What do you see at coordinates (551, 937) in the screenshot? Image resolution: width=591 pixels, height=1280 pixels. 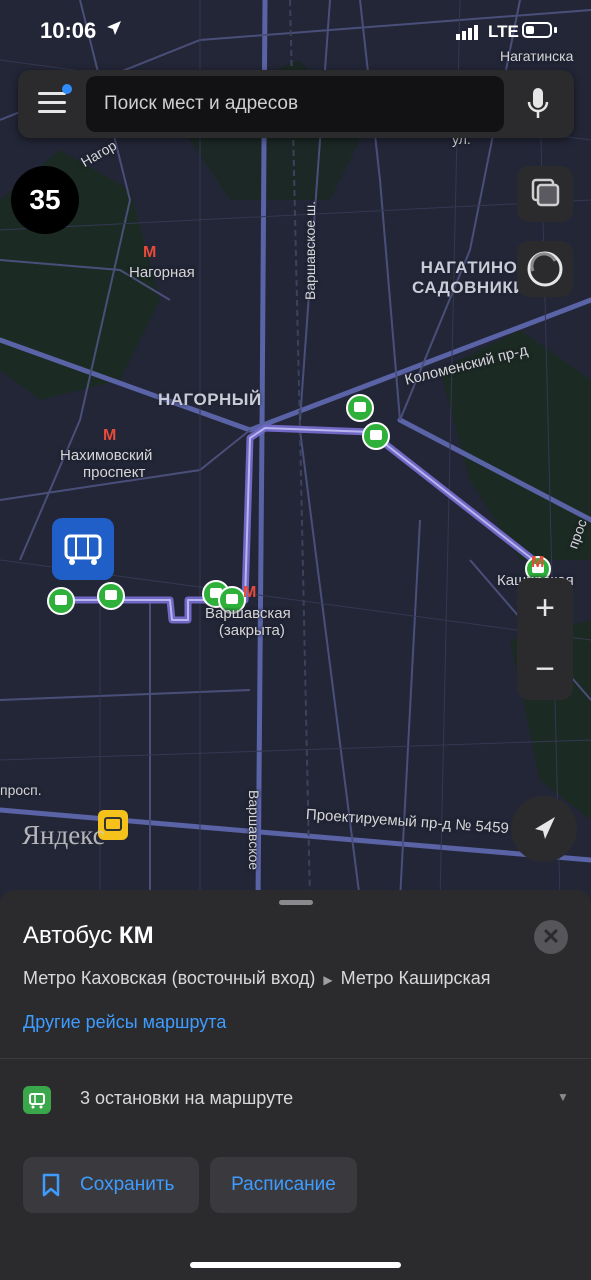 I see `close-button: ✕` at bounding box center [551, 937].